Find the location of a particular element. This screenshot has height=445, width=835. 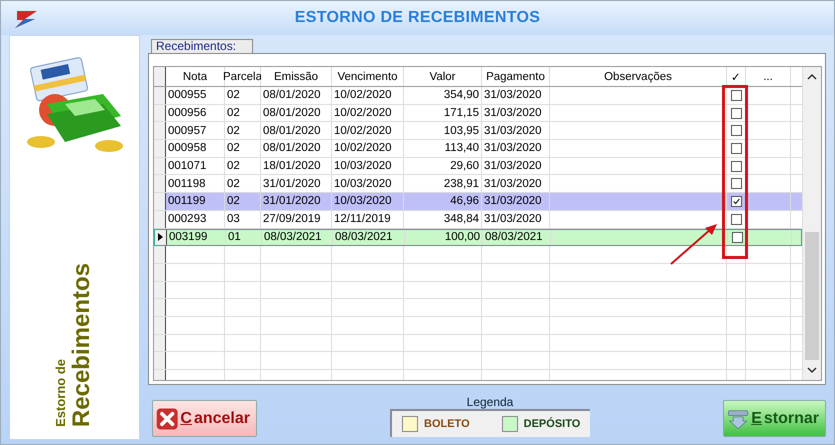

table-row: 001071 02 18/01/2020 10/03/2020 29,60 31/03/2020 is located at coordinates (478, 167).